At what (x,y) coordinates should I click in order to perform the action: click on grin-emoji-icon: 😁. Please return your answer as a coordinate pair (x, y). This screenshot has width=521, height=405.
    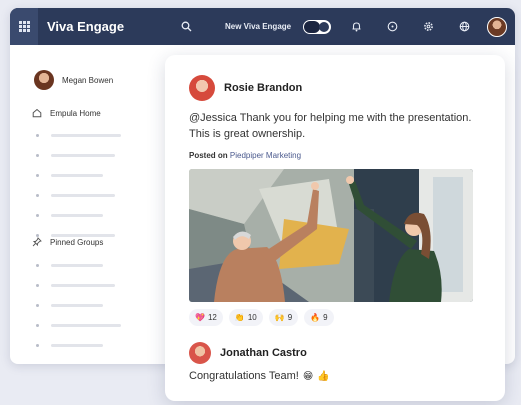
    Looking at the image, I should click on (308, 376).